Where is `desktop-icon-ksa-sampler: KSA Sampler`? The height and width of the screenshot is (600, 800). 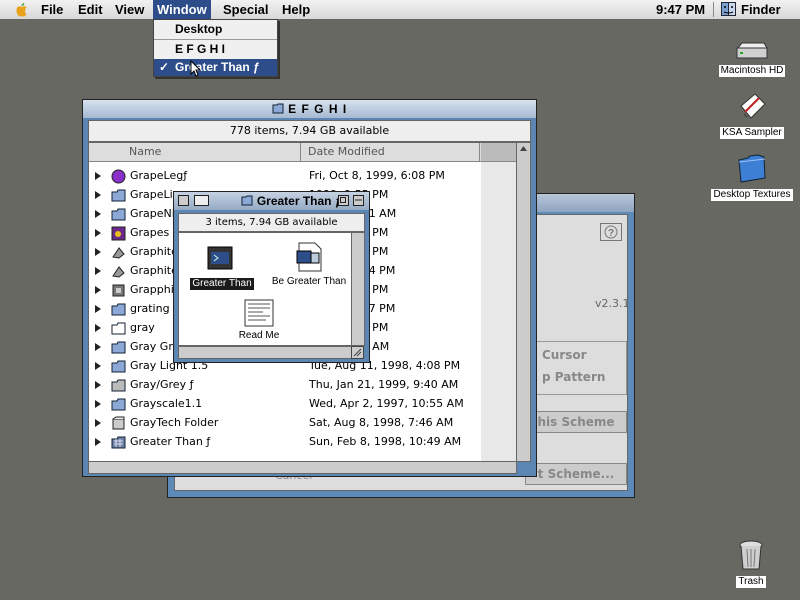
desktop-icon-ksa-sampler: KSA Sampler is located at coordinates (752, 115).